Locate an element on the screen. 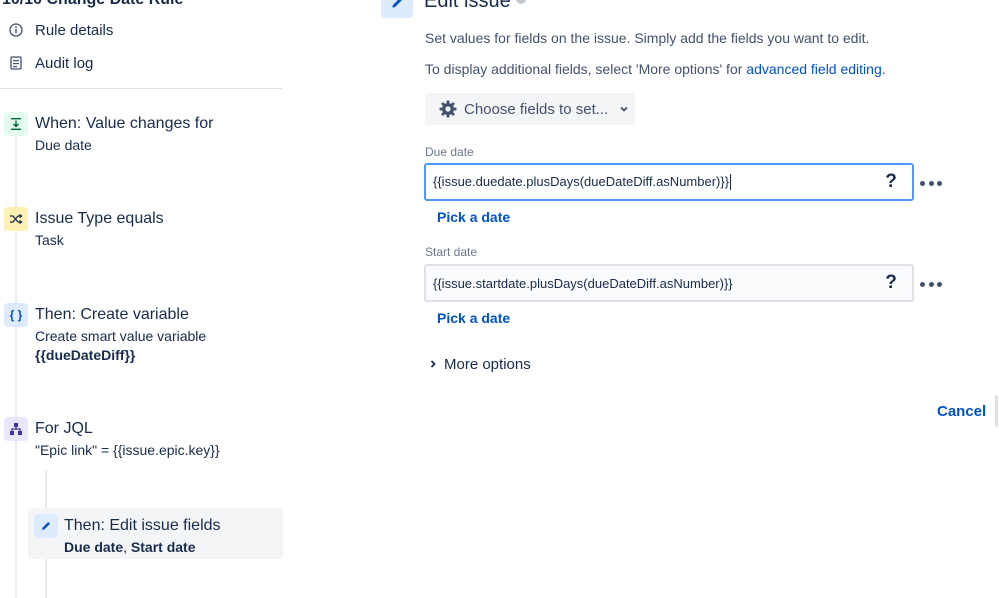 This screenshot has width=999, height=598. step-branch-subtitle: "Epic link" = {{issue.epic.key}} is located at coordinates (127, 450).